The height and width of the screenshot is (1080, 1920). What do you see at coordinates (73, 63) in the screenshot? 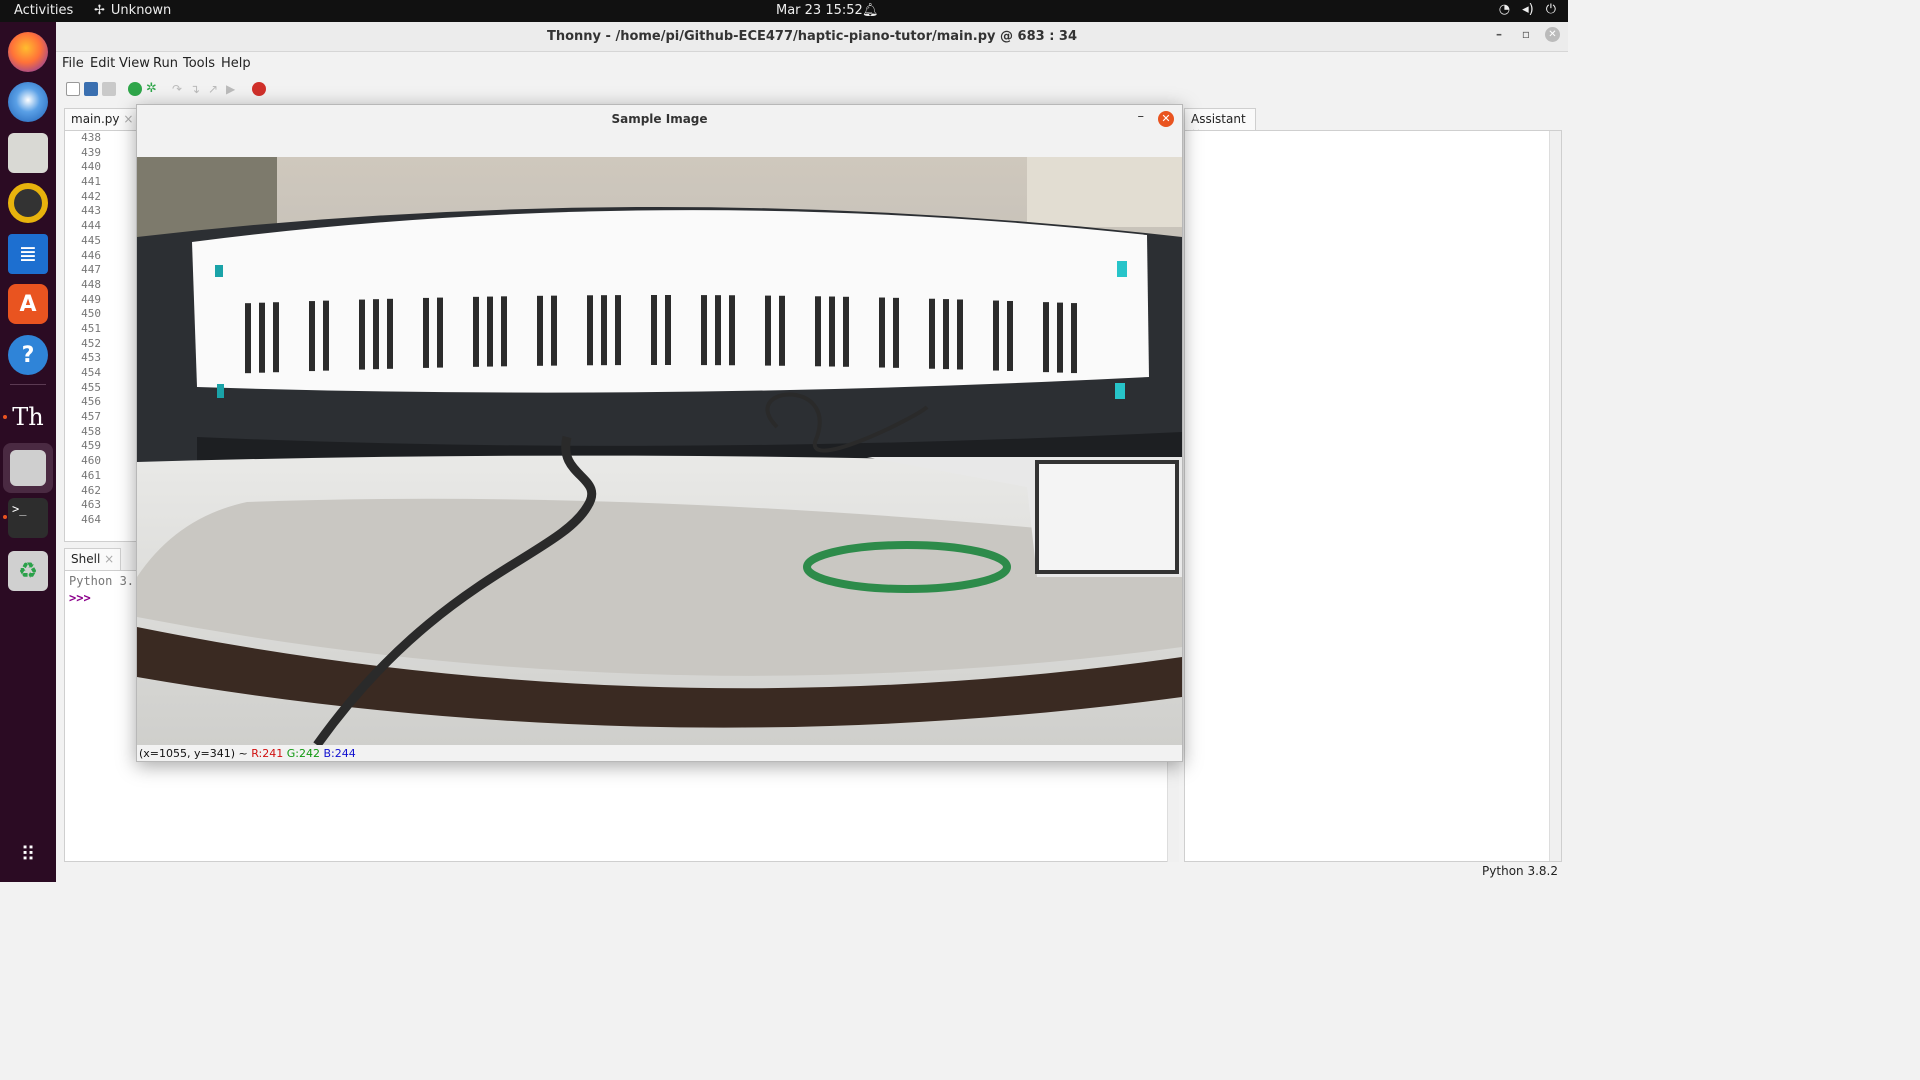
I see `menu-file: File` at bounding box center [73, 63].